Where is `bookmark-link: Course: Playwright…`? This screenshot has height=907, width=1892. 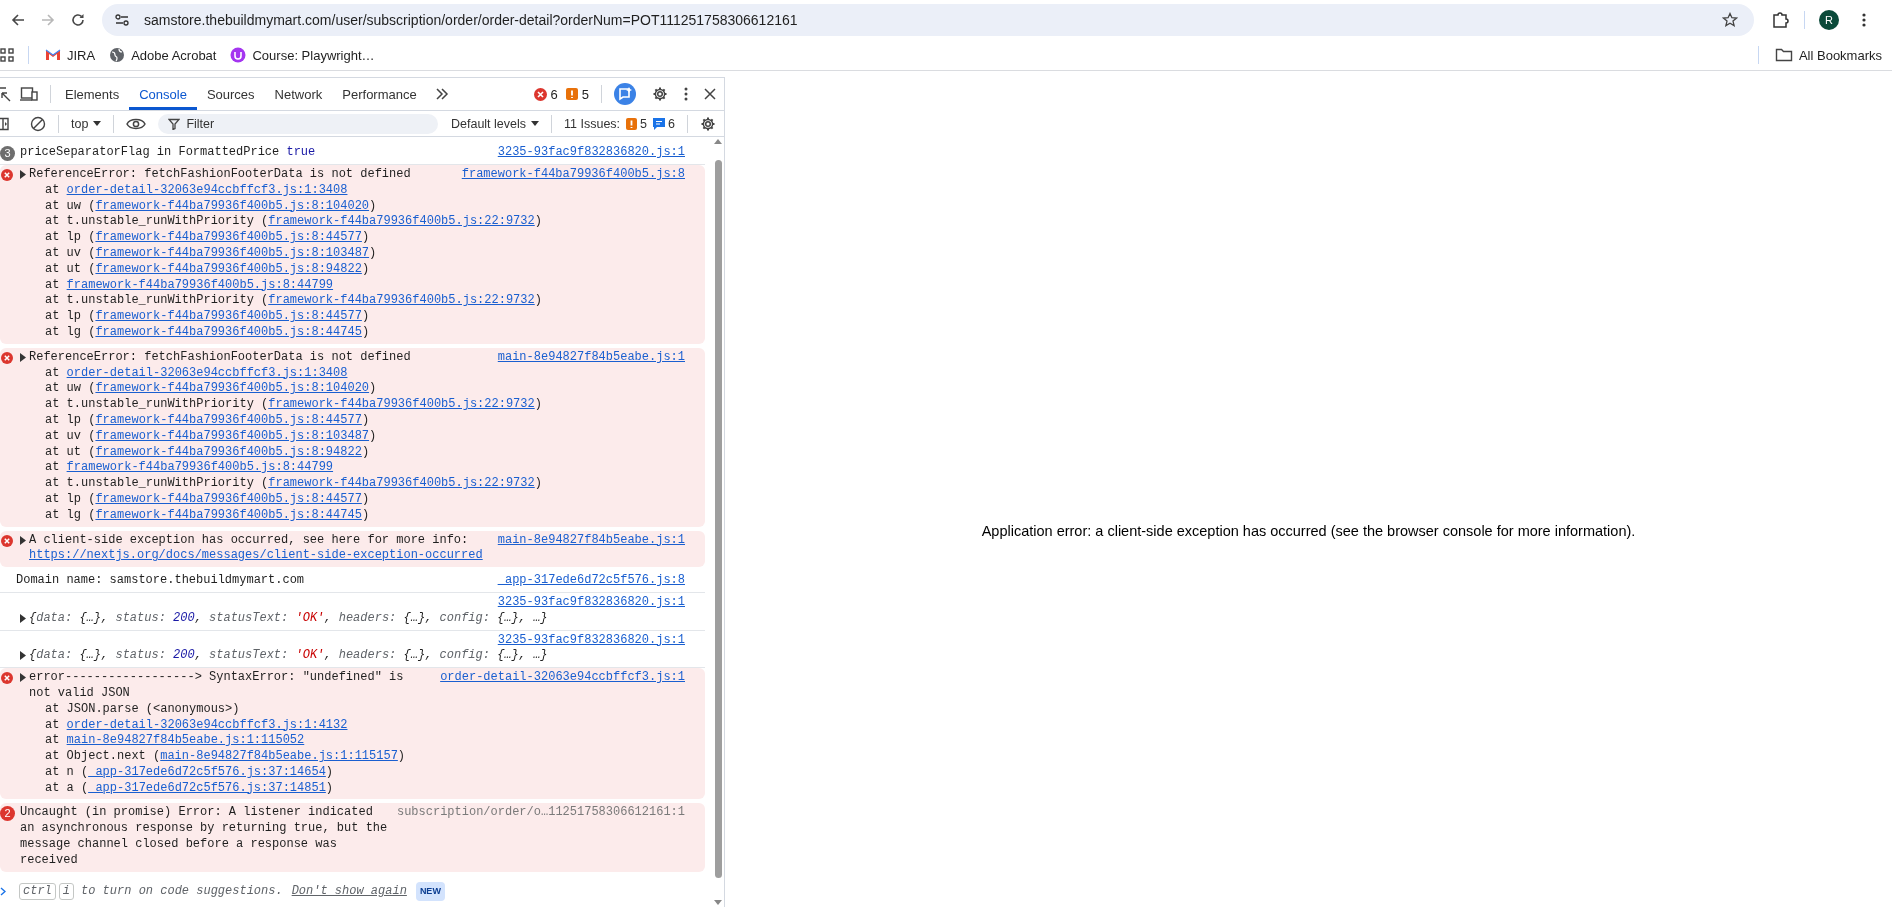
bookmark-link: Course: Playwright… is located at coordinates (305, 55).